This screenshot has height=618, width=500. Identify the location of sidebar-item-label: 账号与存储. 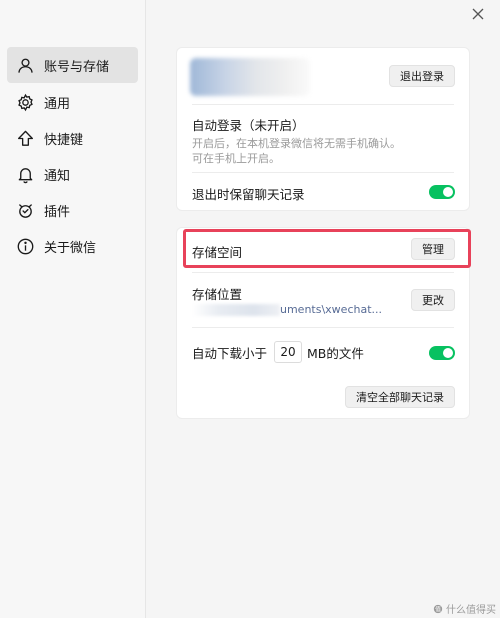
(77, 67).